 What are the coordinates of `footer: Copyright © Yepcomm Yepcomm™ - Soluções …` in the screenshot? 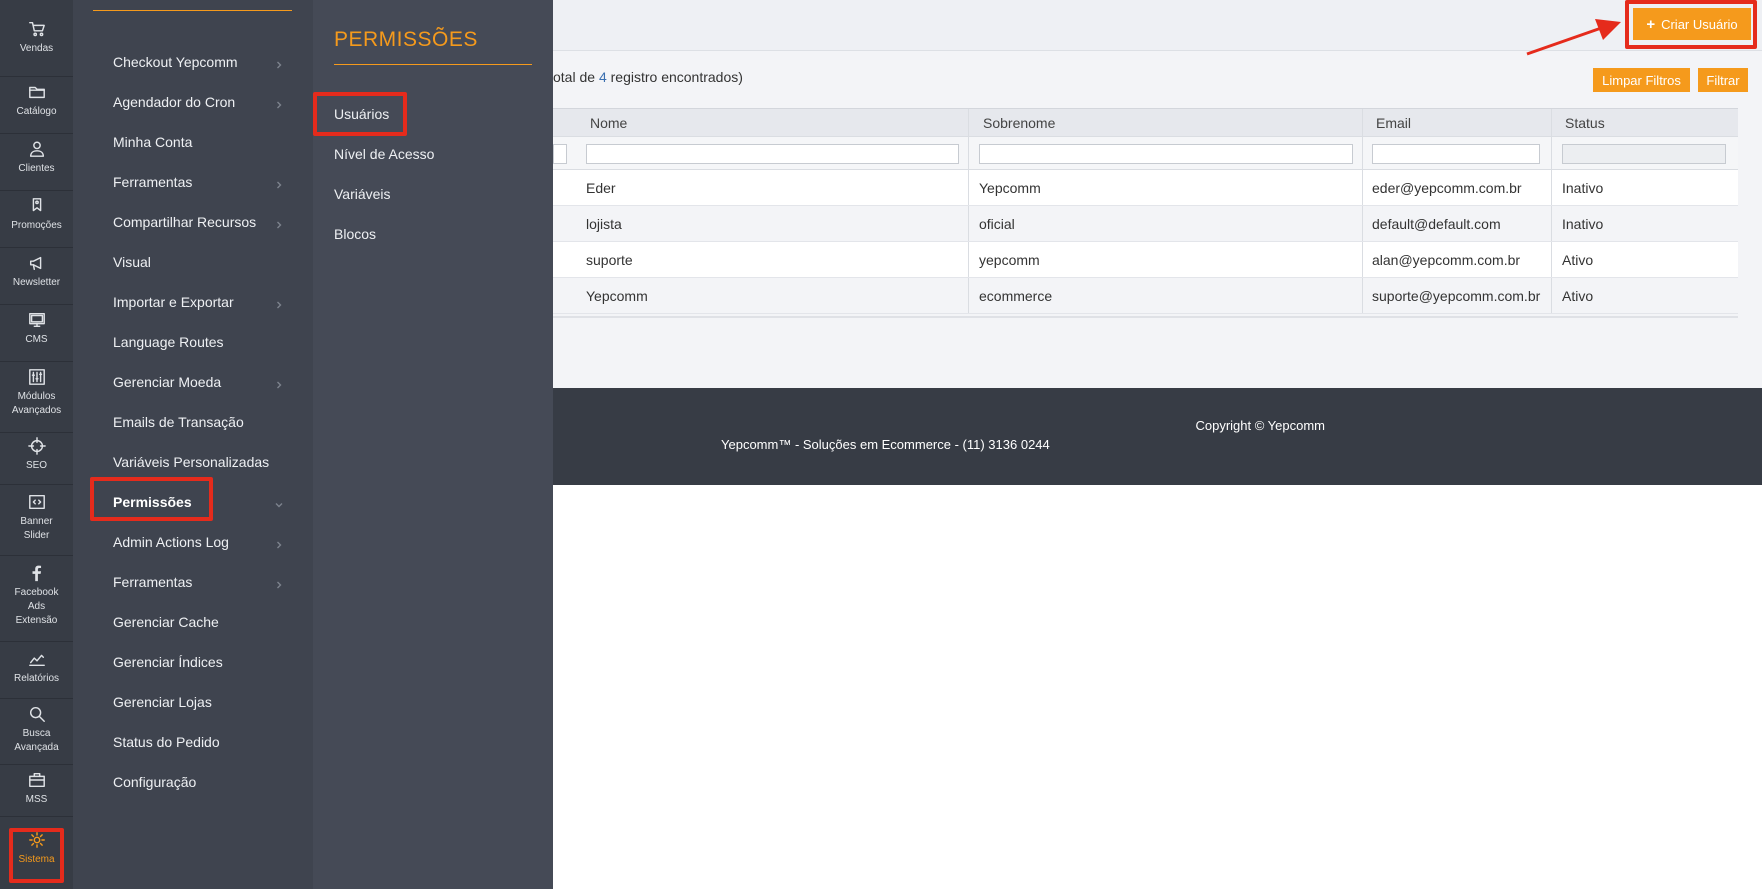 It's located at (1157, 436).